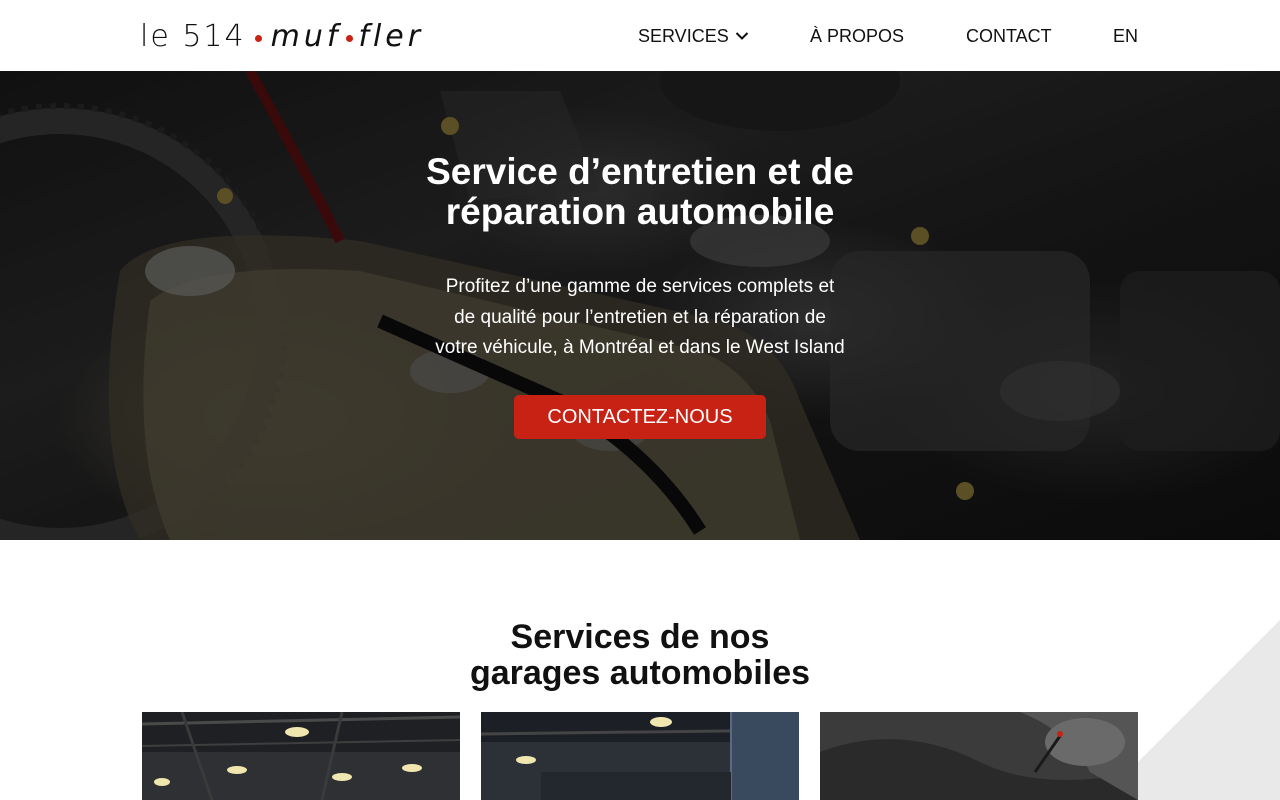 This screenshot has width=1280, height=800. I want to click on language-switch-label: EN, so click(1126, 35).